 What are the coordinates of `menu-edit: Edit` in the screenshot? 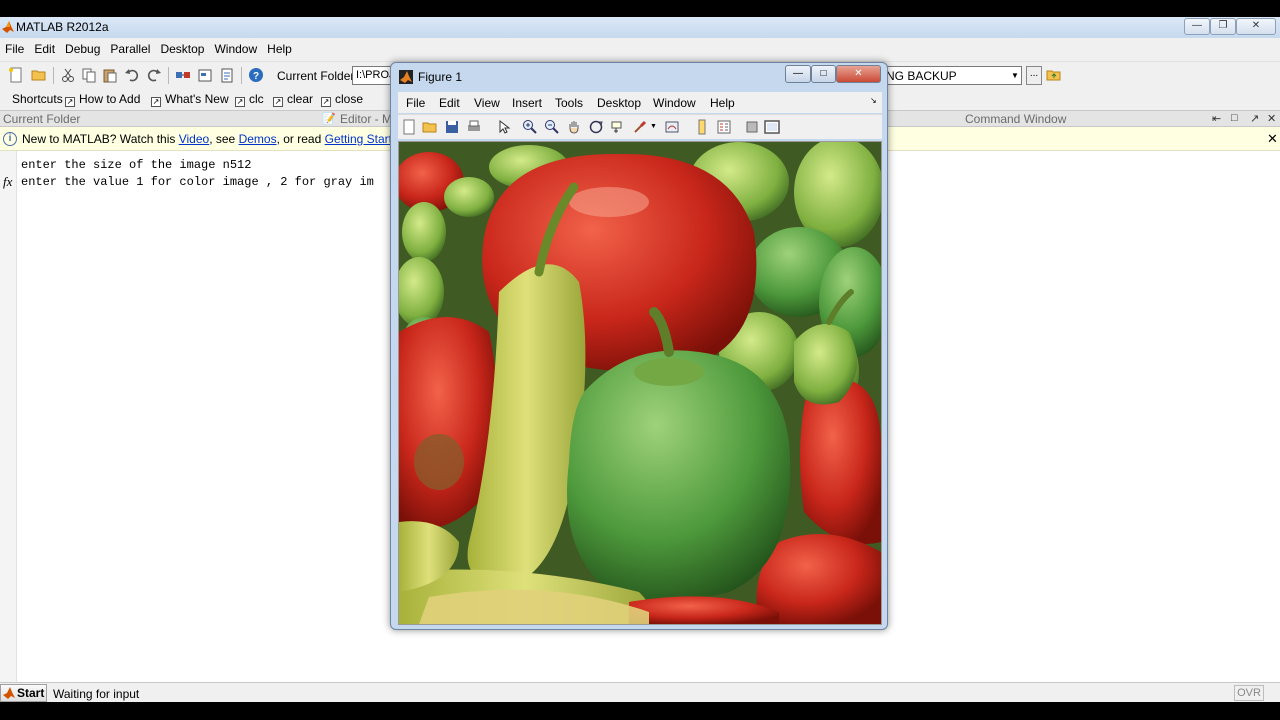 It's located at (44, 49).